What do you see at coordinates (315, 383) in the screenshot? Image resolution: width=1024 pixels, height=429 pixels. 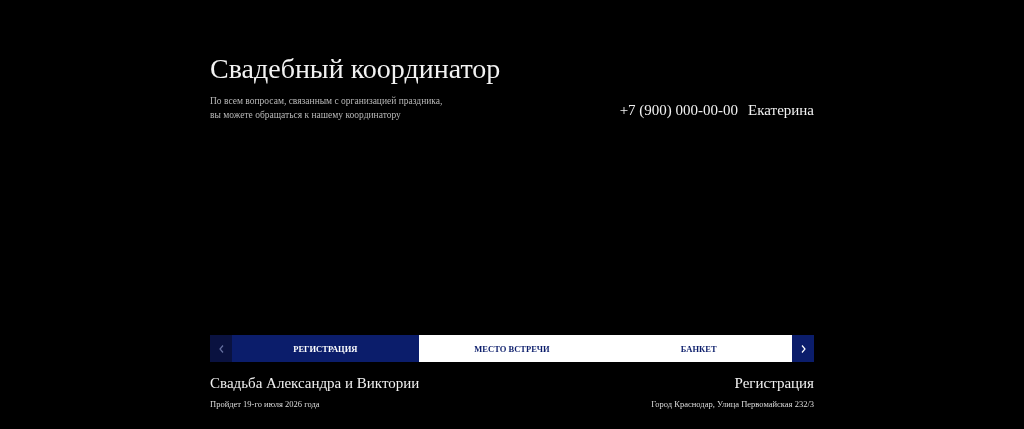 I see `event-title: Свадьба Александра и Виктории` at bounding box center [315, 383].